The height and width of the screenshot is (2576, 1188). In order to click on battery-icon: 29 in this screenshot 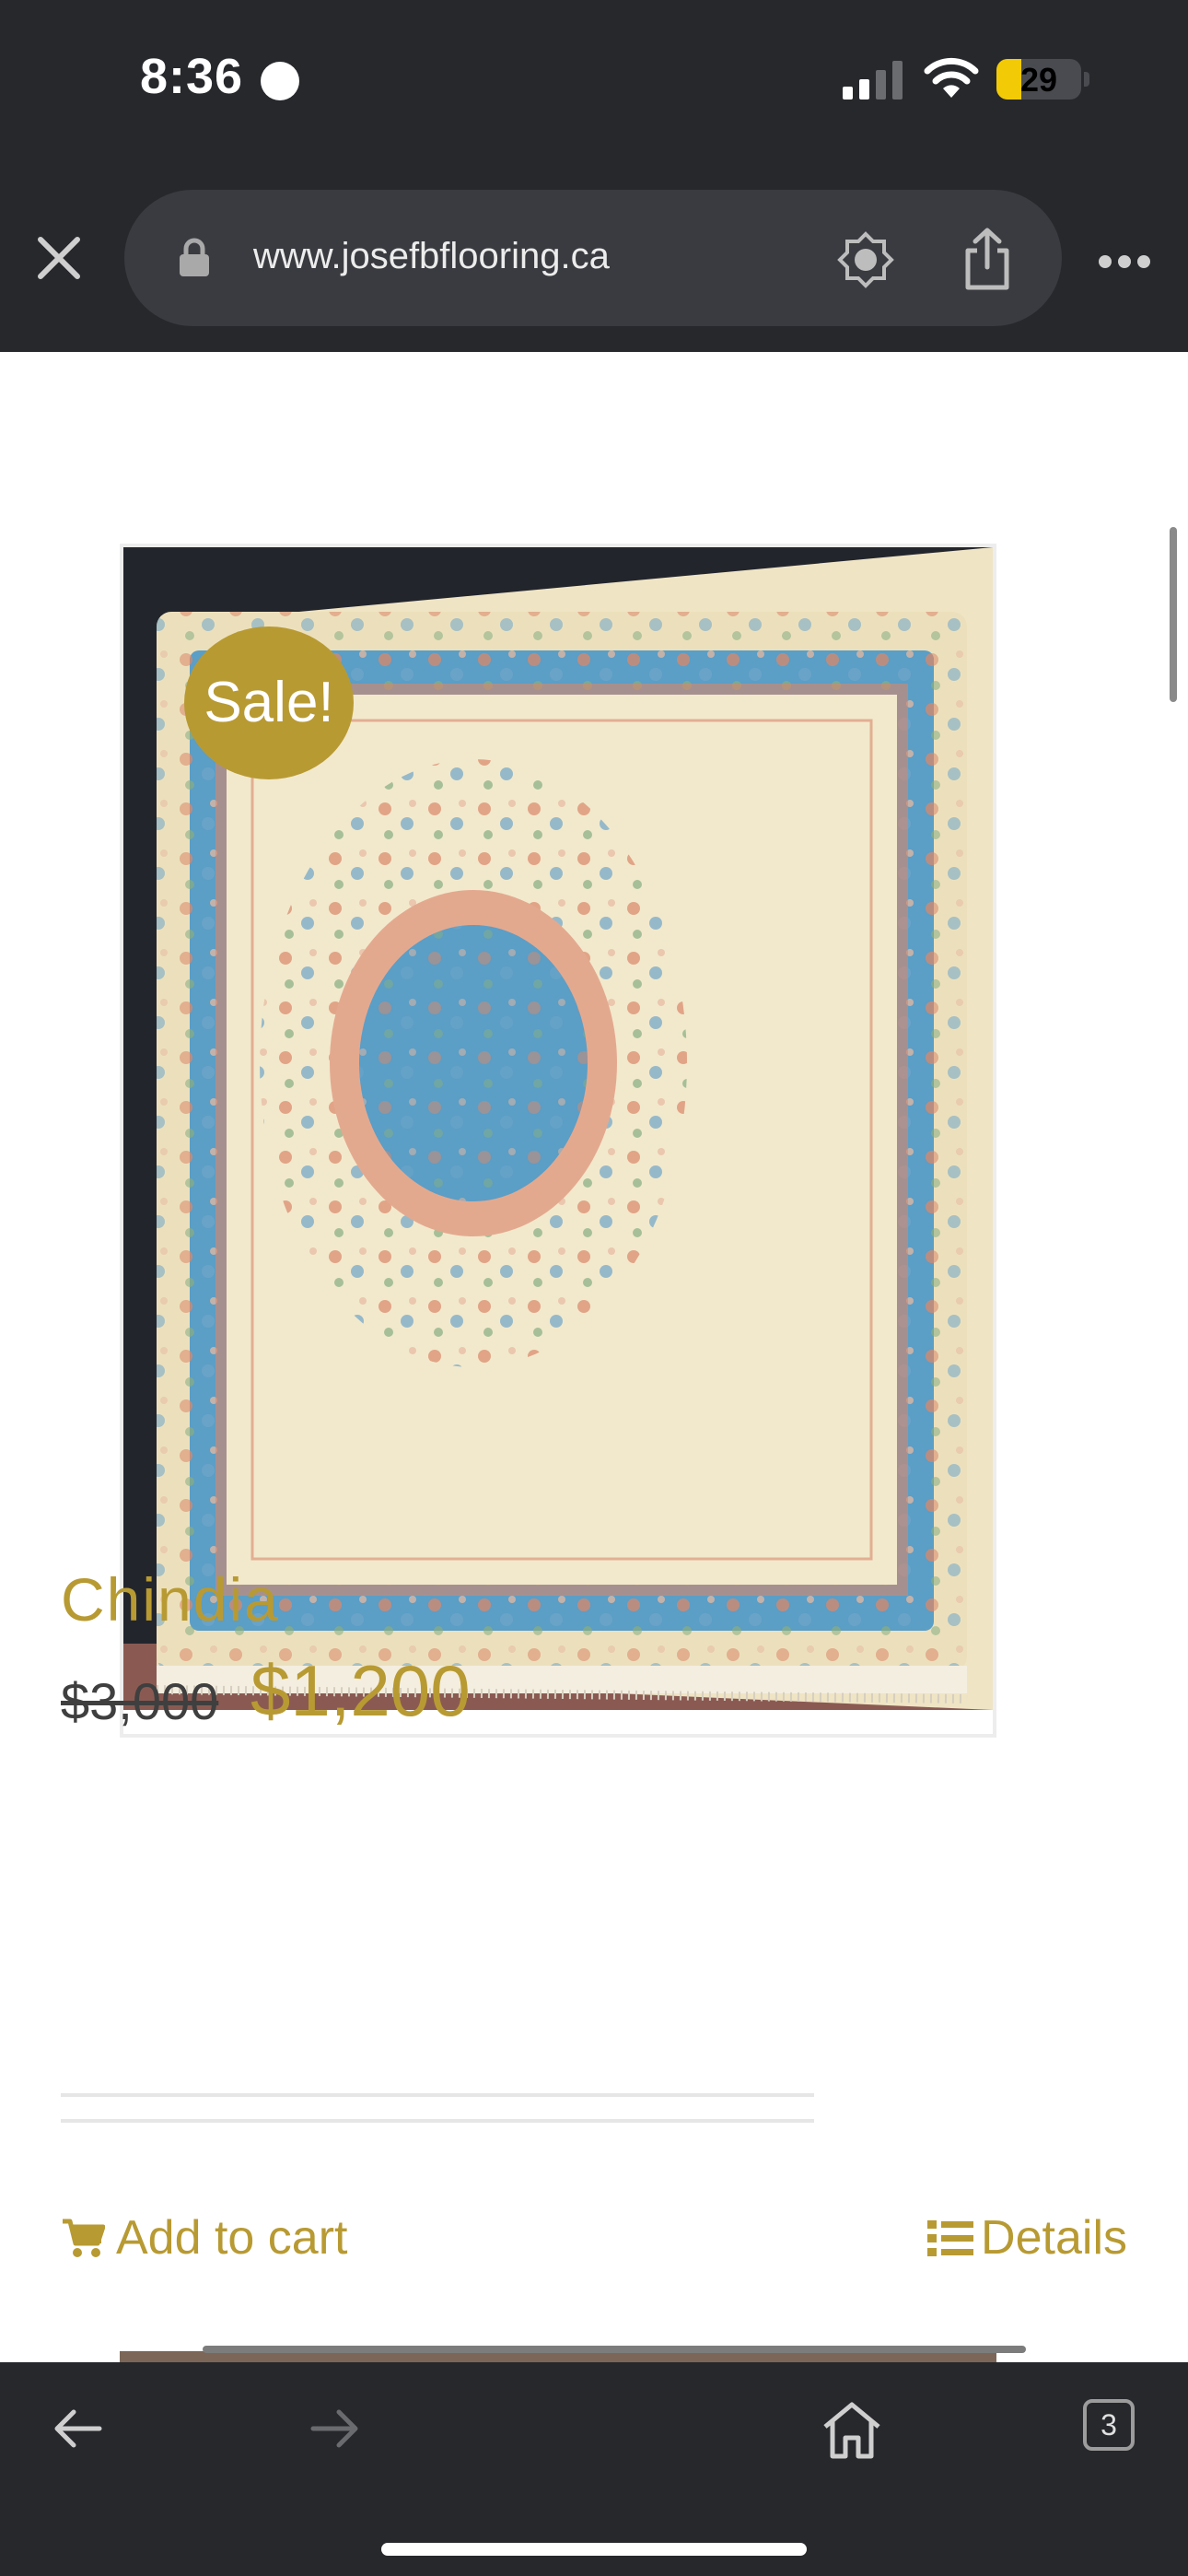, I will do `click(1038, 79)`.